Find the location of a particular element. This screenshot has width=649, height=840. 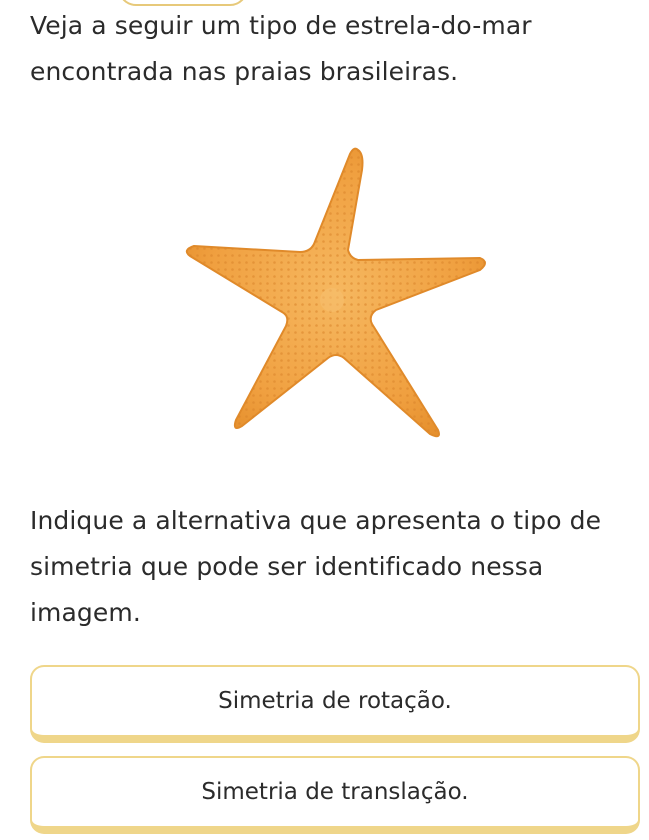

option-label: Simetria de rotação. is located at coordinates (335, 701).